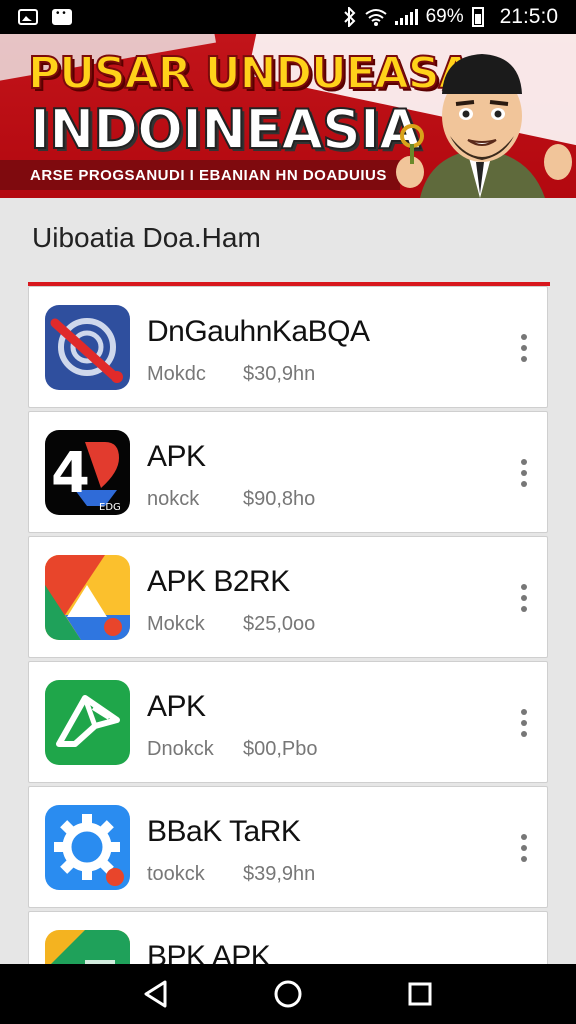  I want to click on app-price: $39,9hn, so click(279, 874).